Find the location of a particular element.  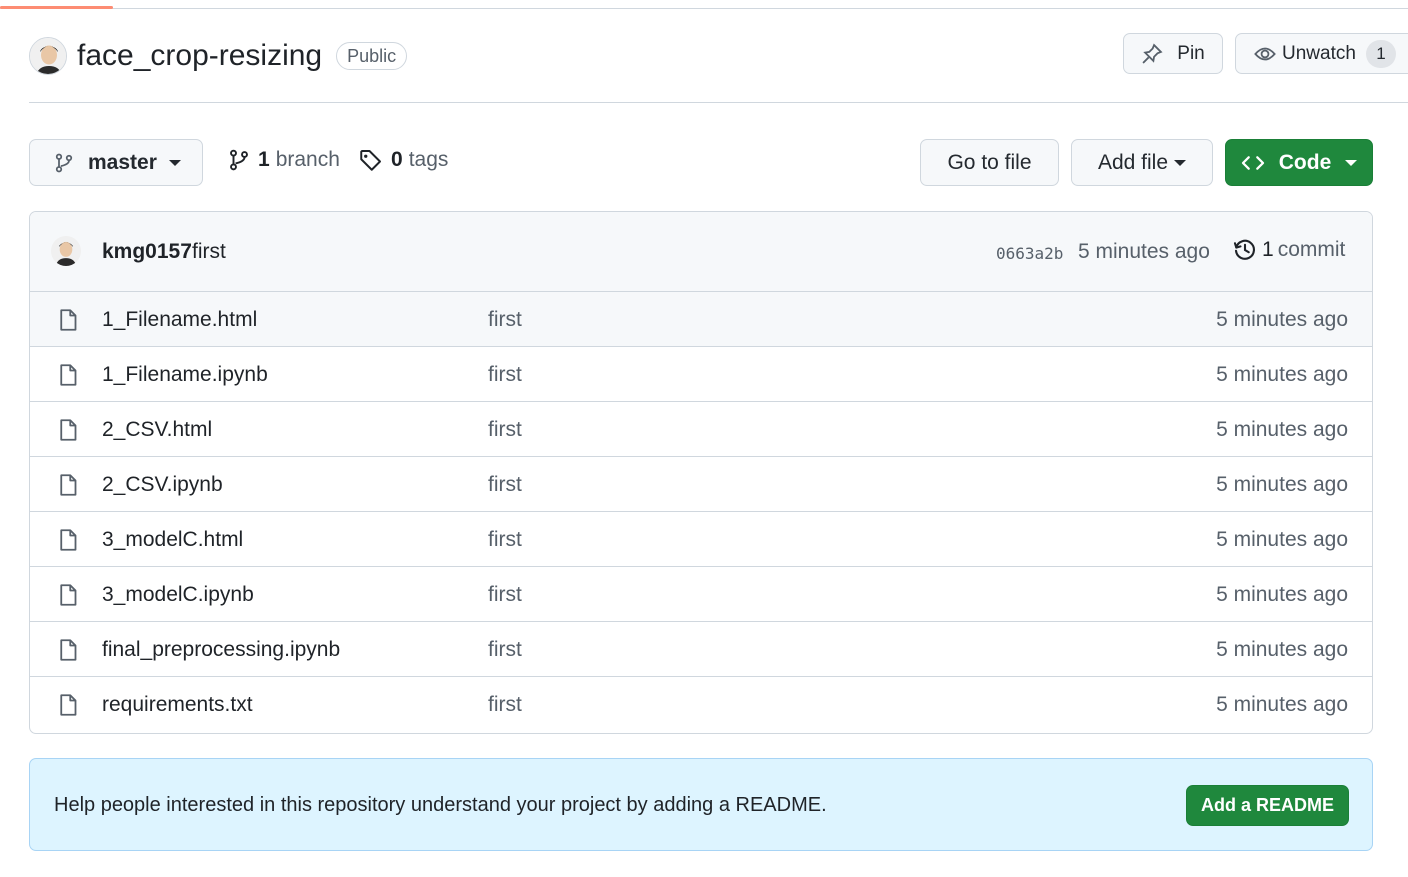

code-label: Code is located at coordinates (1305, 162).